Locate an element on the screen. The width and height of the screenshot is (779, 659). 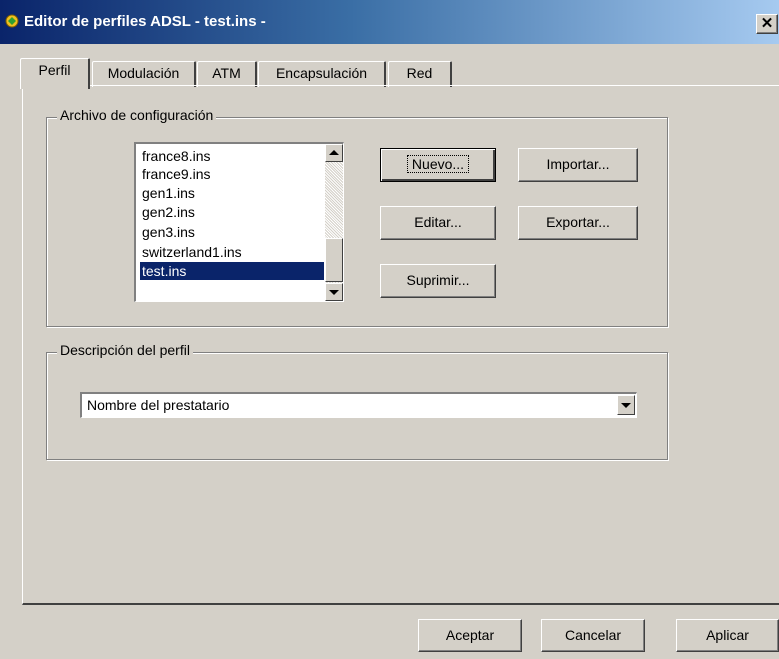
apply-button: Aplicar is located at coordinates (727, 635).